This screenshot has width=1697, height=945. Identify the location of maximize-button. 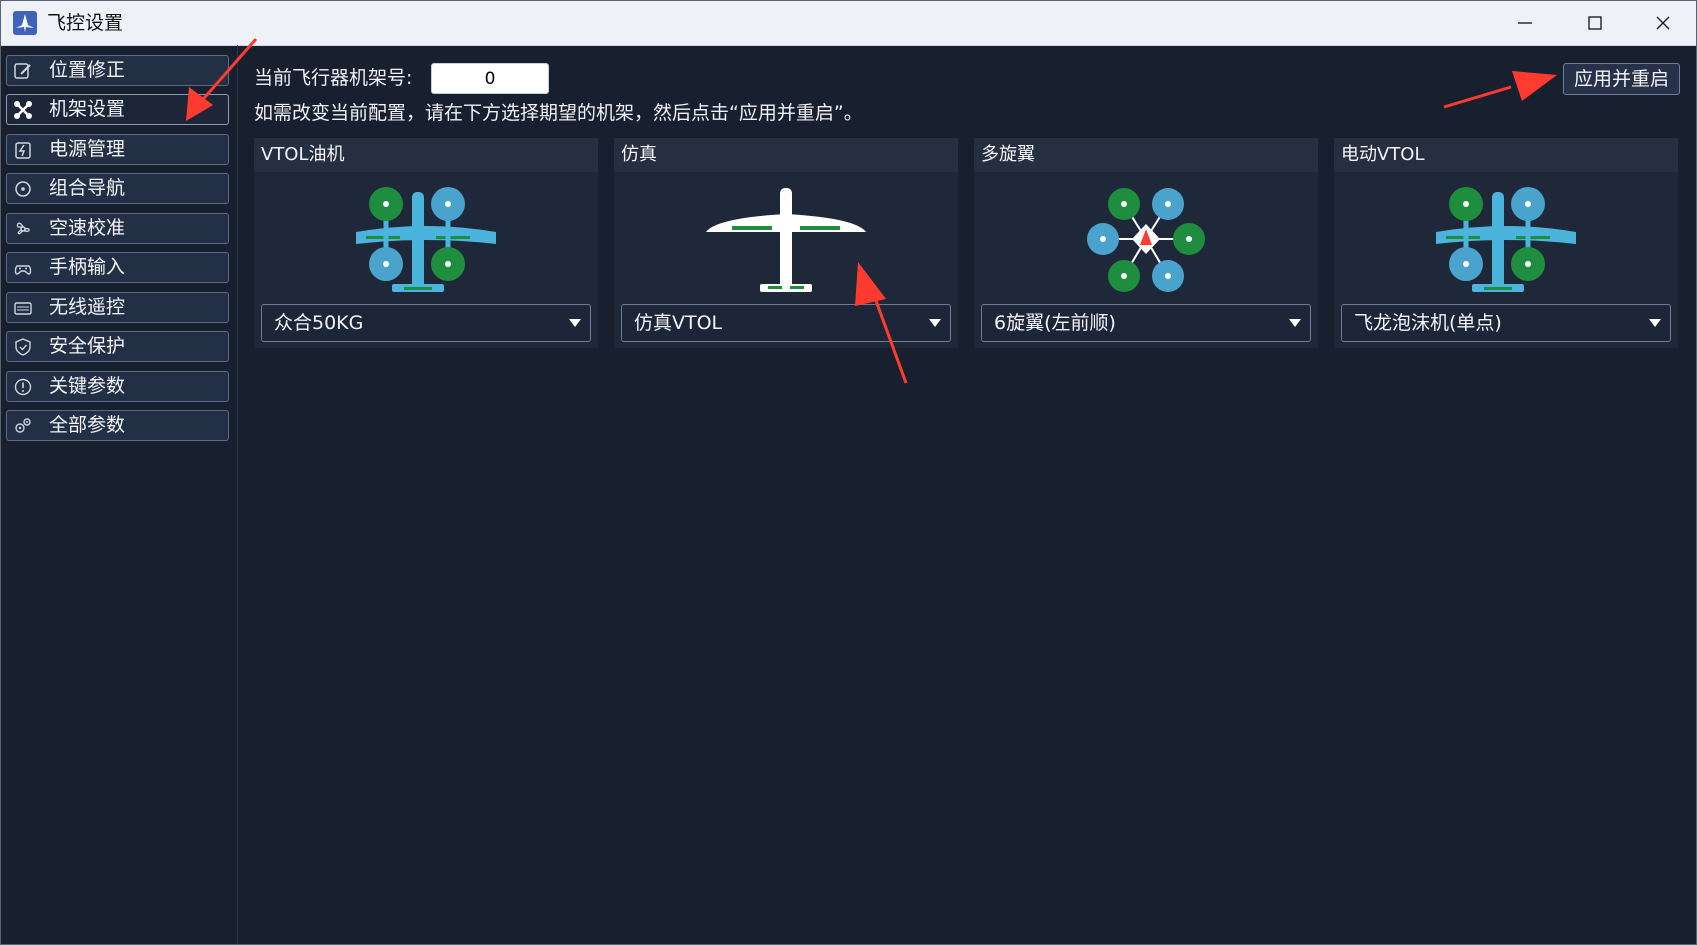
(1595, 23).